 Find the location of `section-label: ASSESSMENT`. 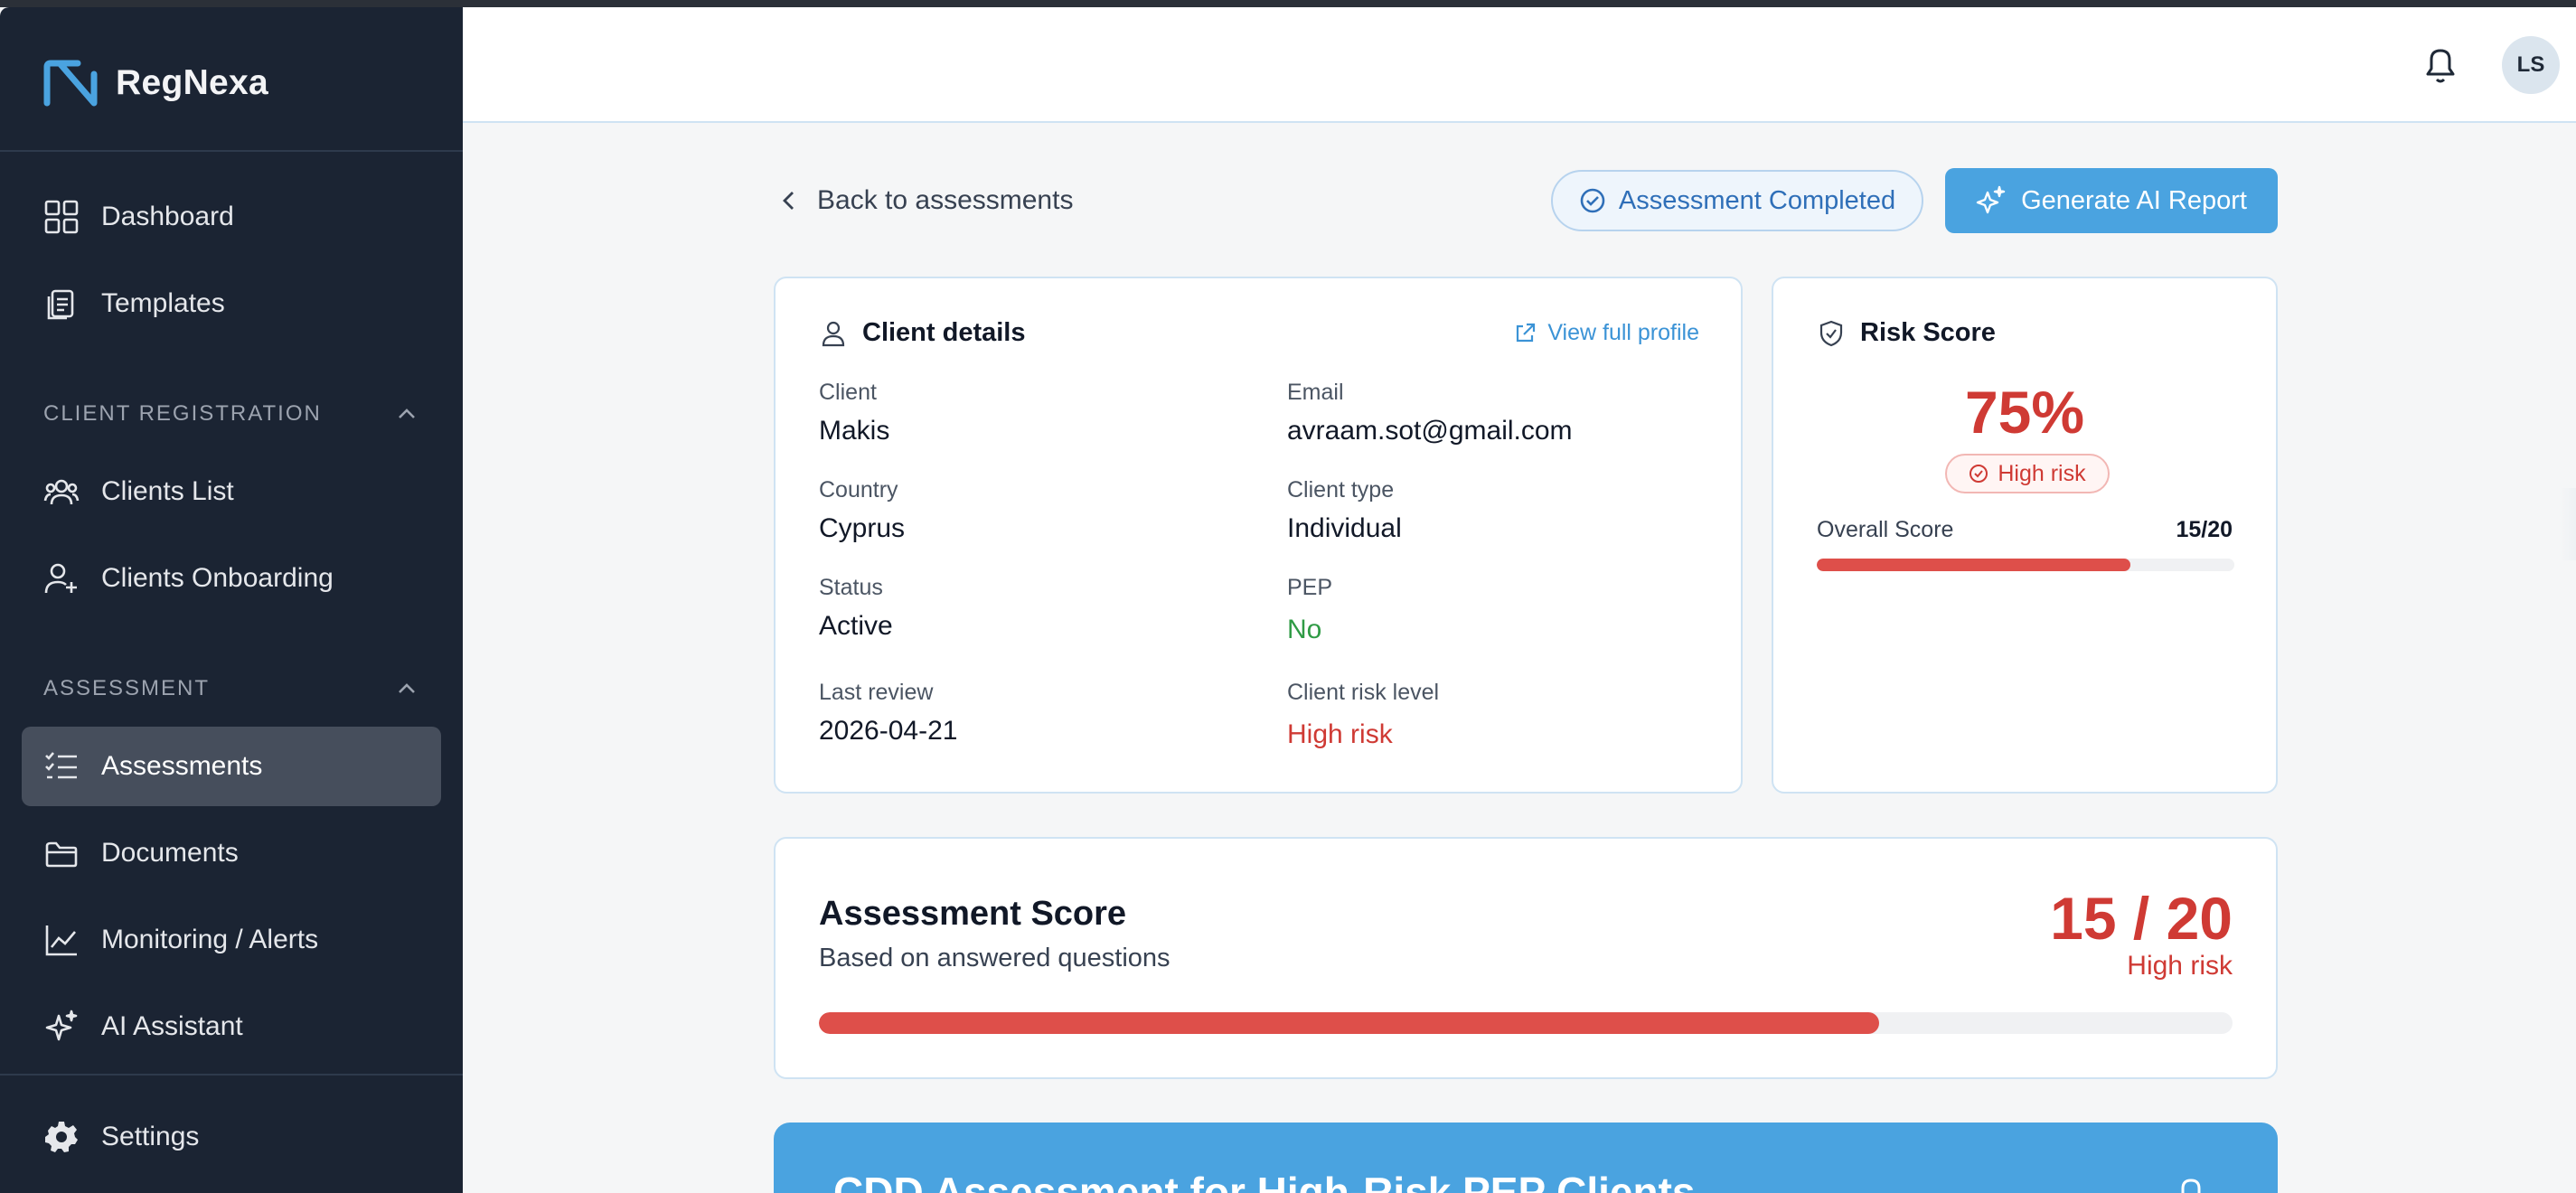

section-label: ASSESSMENT is located at coordinates (127, 688).